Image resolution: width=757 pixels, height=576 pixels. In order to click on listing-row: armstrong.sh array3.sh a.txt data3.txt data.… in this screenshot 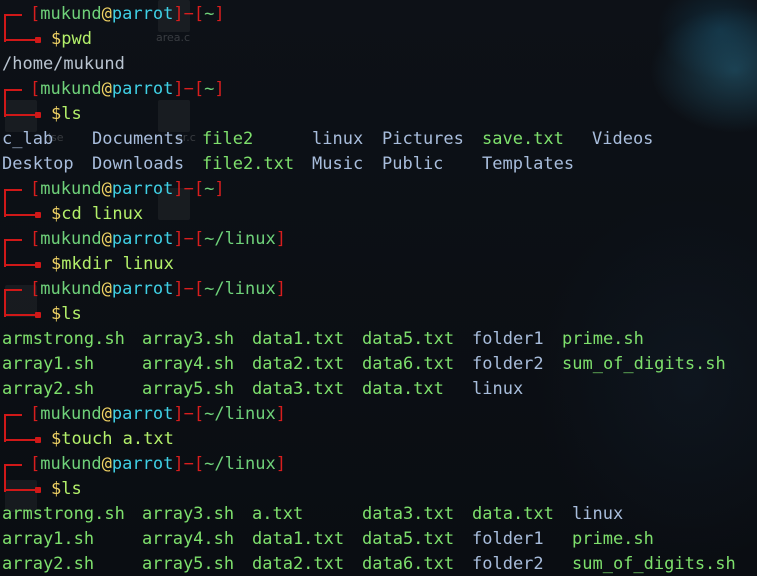, I will do `click(377, 514)`.